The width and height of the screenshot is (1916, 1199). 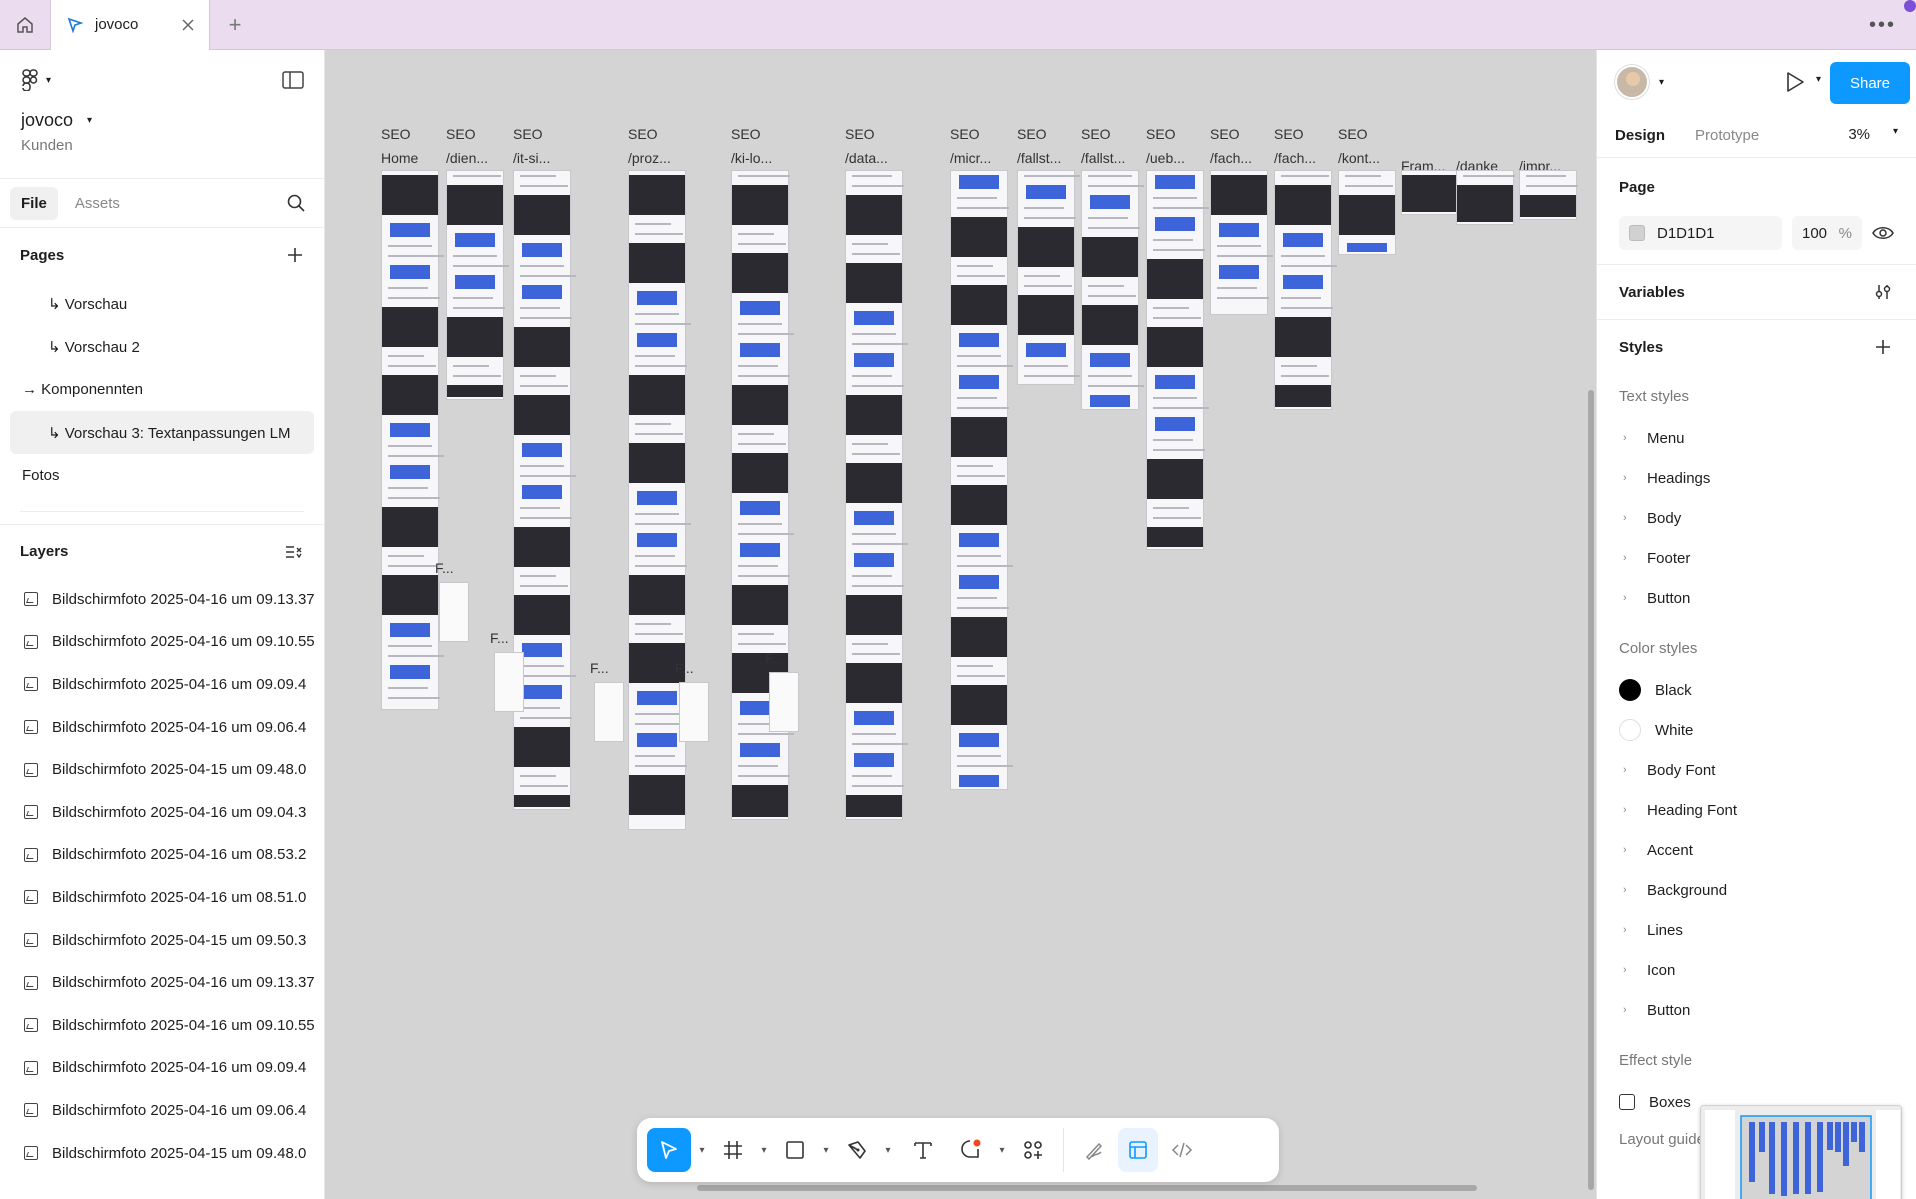 I want to click on color-style-item: › Body Font, so click(x=1756, y=770).